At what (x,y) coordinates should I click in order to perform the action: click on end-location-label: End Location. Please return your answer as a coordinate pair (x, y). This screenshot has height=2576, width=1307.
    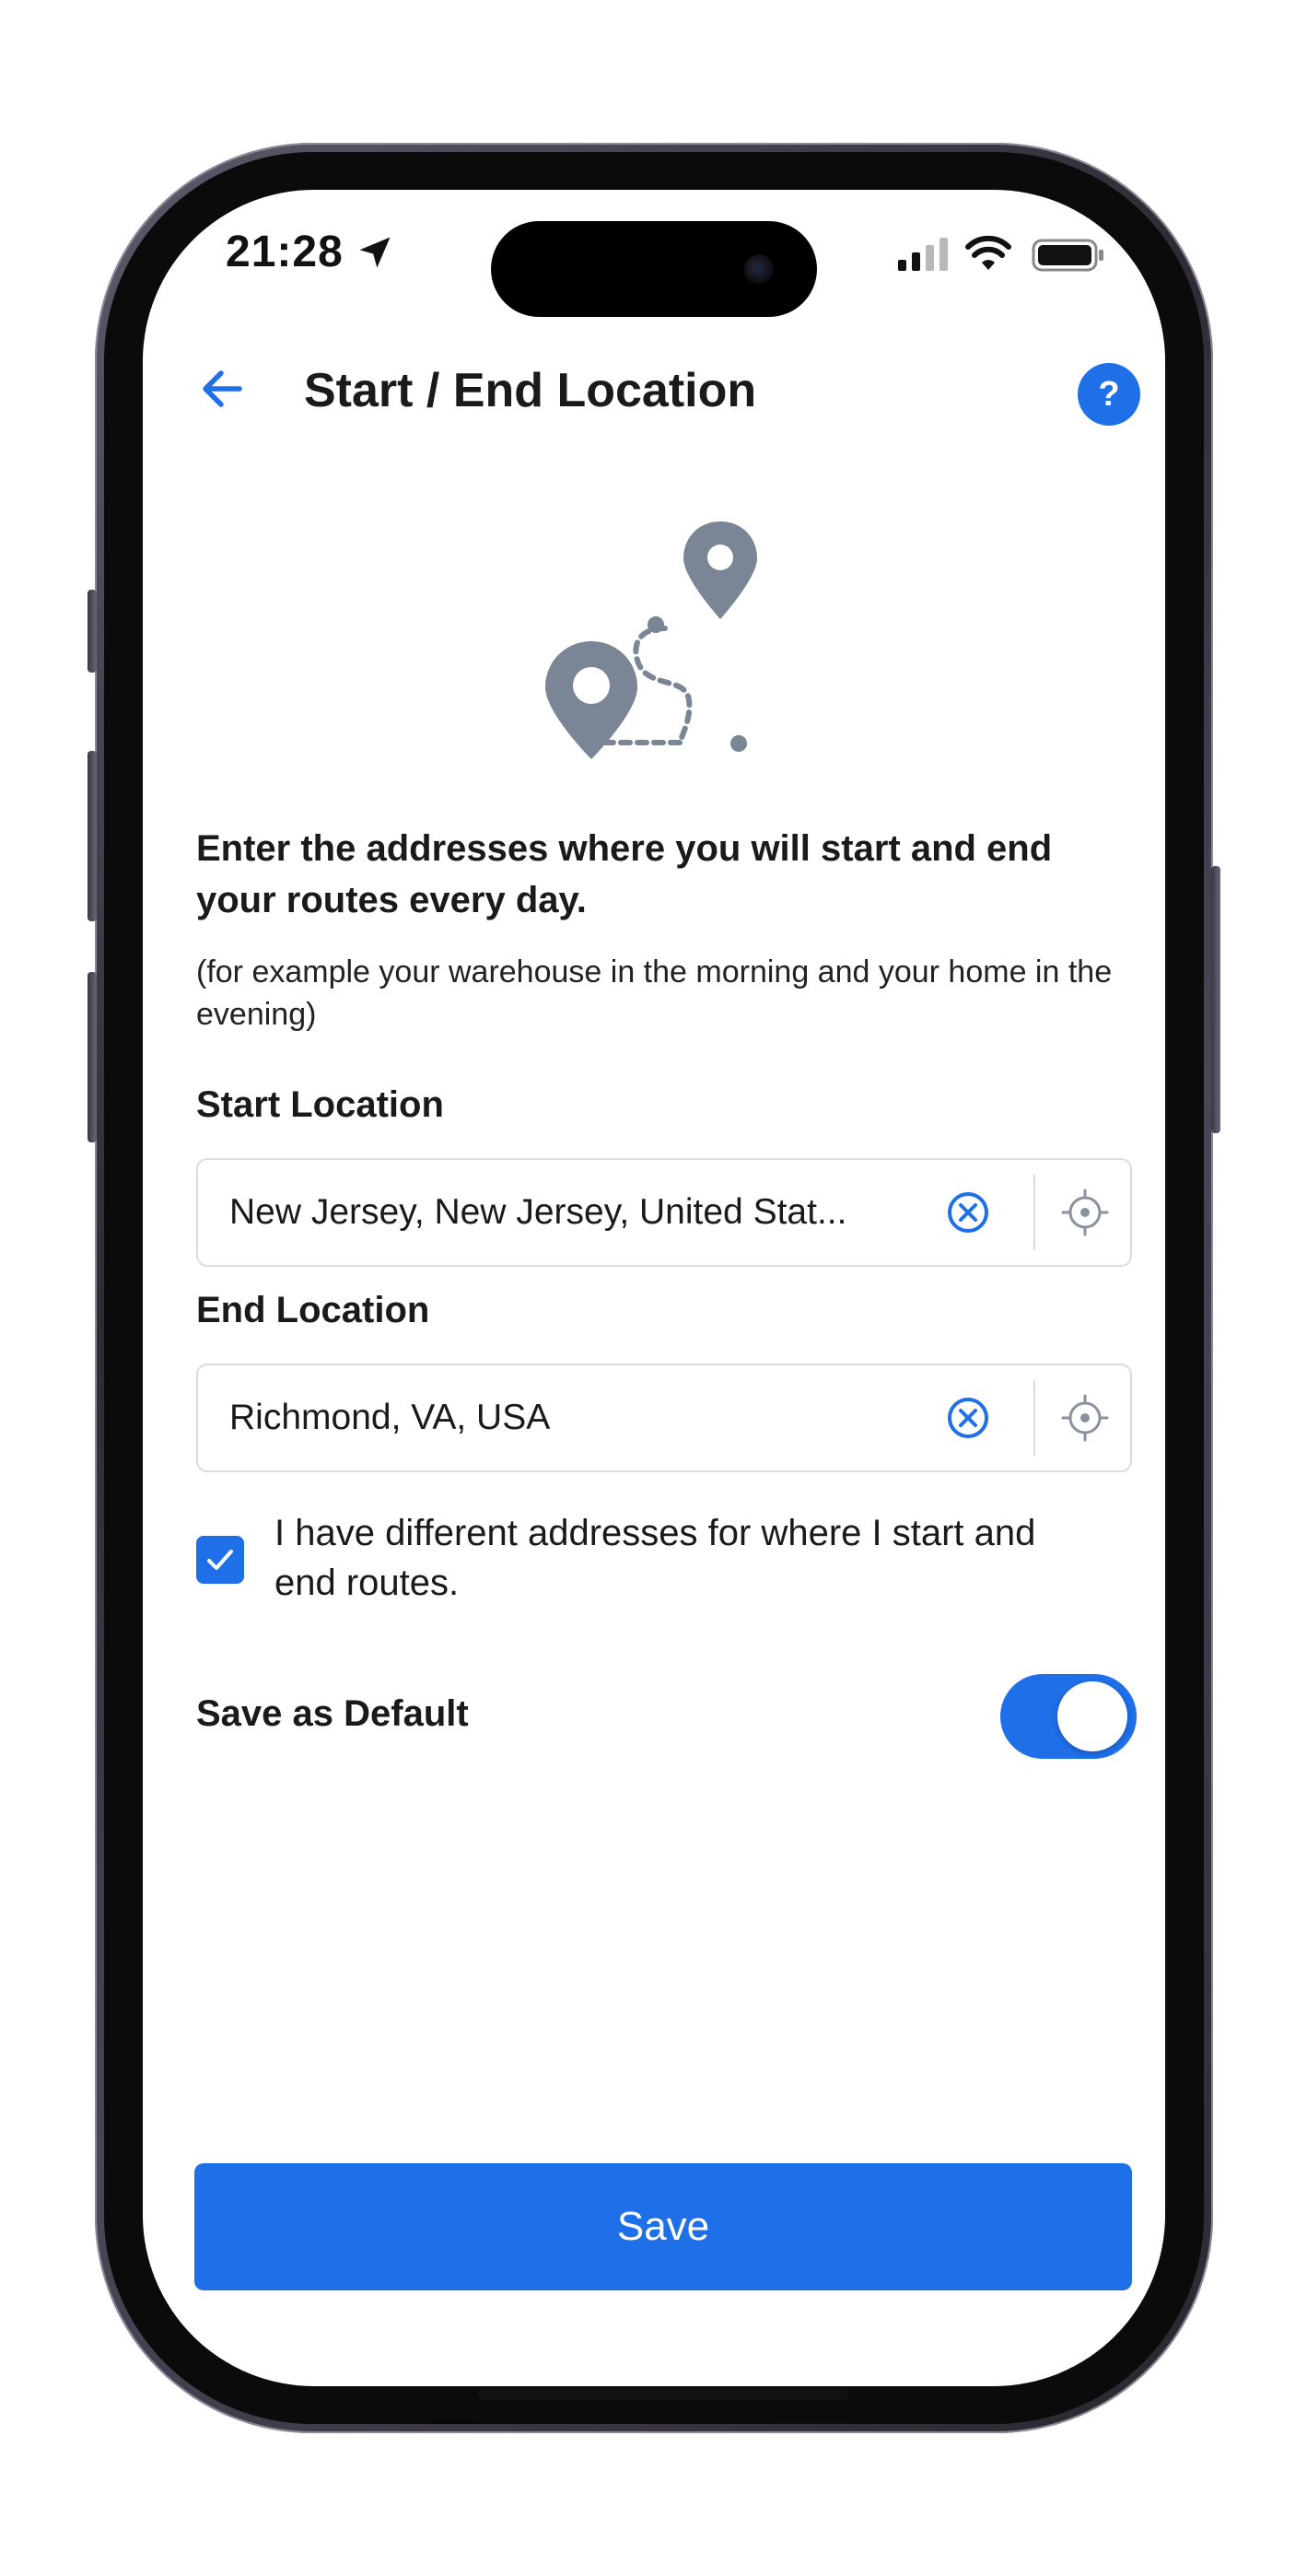
    Looking at the image, I should click on (313, 1310).